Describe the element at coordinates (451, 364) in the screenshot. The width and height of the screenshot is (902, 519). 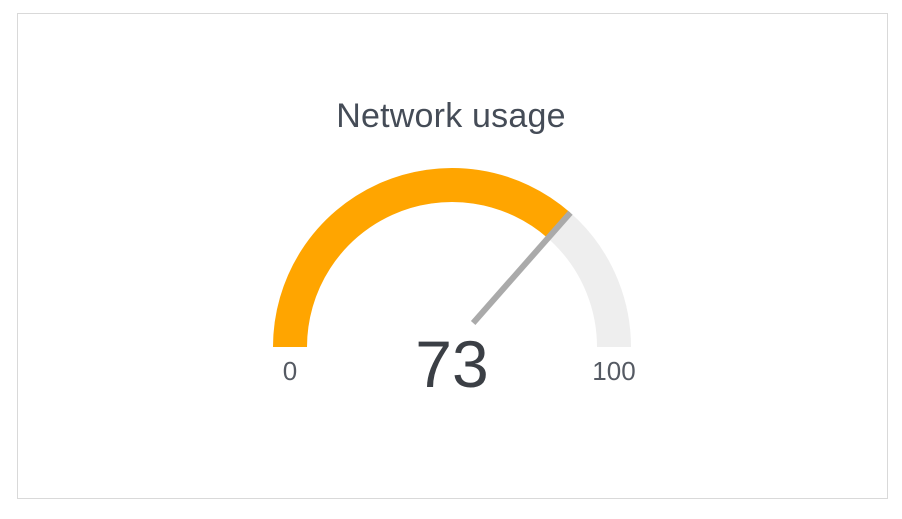
I see `gauge-value-label: 73` at that location.